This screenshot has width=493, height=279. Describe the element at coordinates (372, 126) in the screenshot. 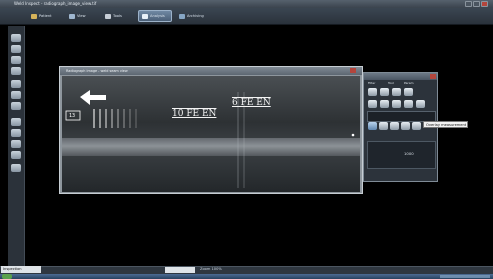

I see `measure-line-icon` at that location.